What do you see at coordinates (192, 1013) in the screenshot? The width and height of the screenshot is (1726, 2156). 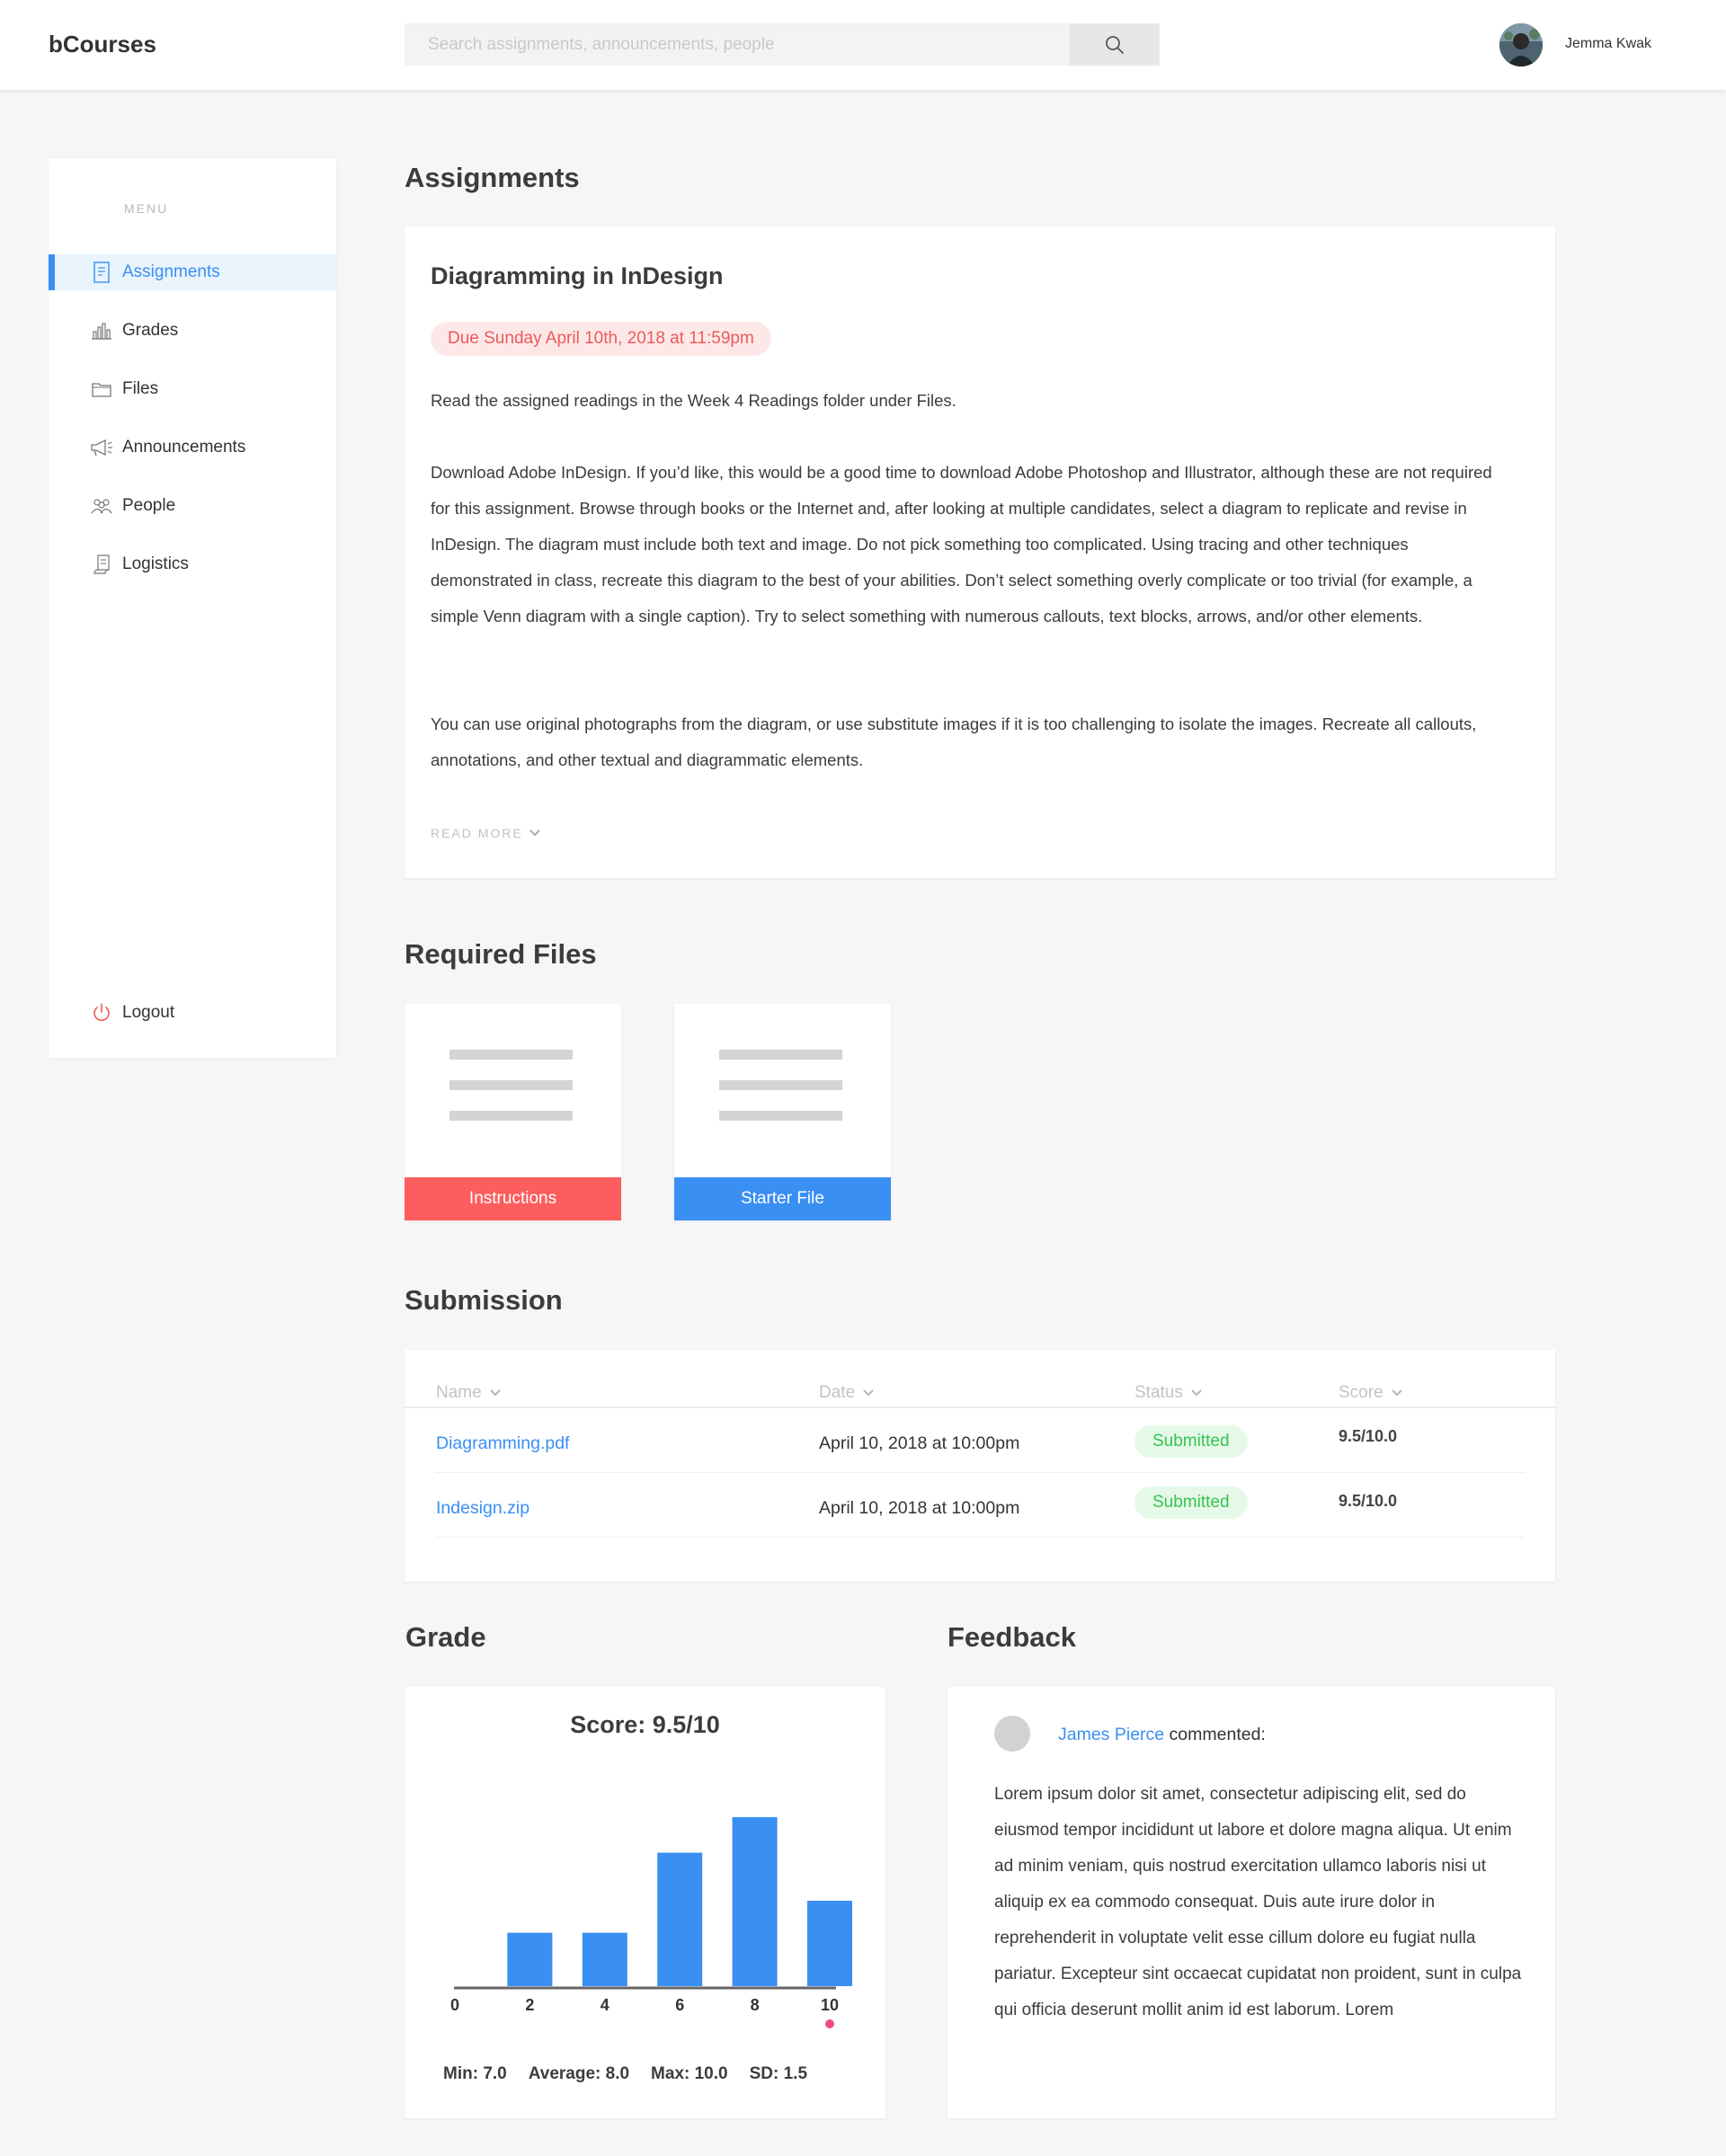 I see `logout-button: Logout` at bounding box center [192, 1013].